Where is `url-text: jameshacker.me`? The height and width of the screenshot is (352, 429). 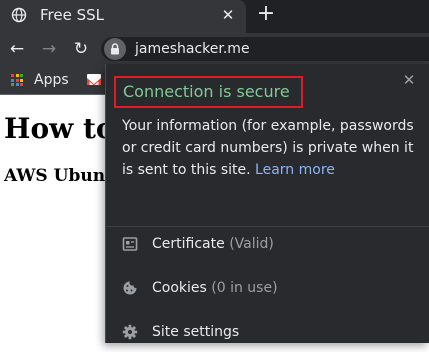 url-text: jameshacker.me is located at coordinates (192, 49).